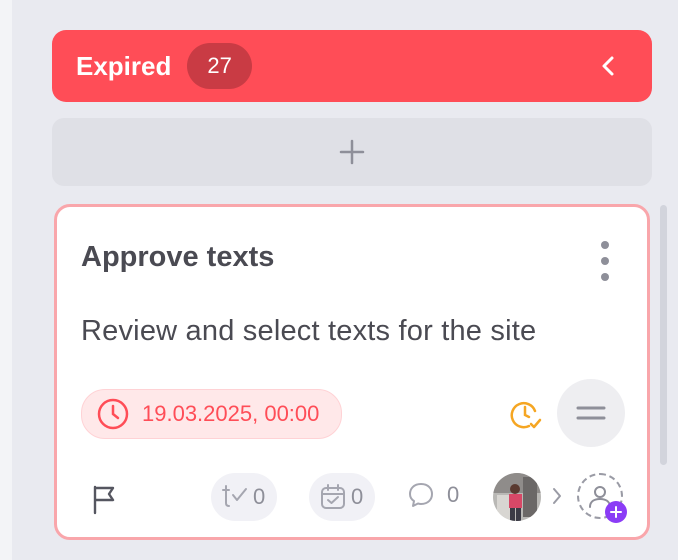 This screenshot has width=678, height=560. What do you see at coordinates (453, 494) in the screenshot?
I see `comments-count: 0` at bounding box center [453, 494].